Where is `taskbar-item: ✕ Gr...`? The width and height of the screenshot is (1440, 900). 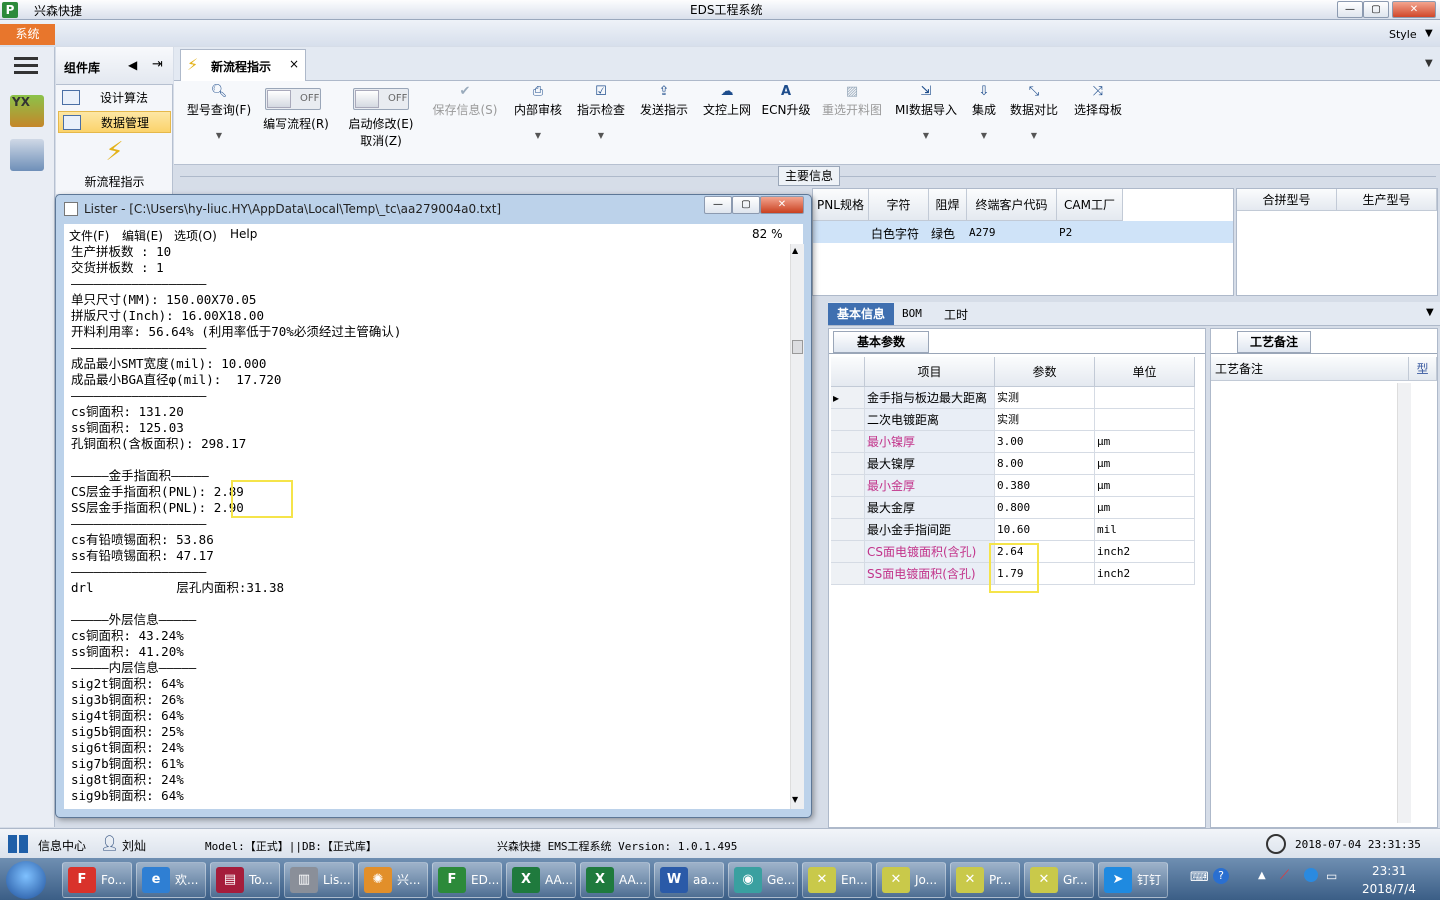
taskbar-item: ✕ Gr... is located at coordinates (1059, 880).